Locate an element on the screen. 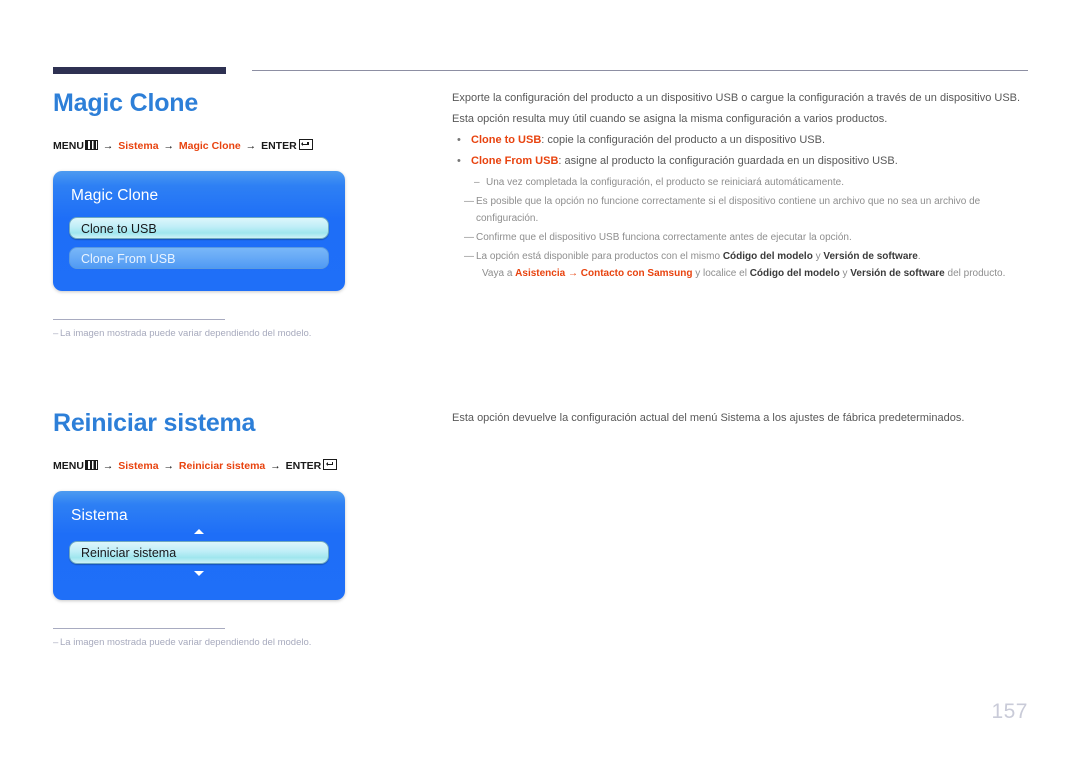  breadcrumb-reiniciar-sistema: Reiniciar sistema is located at coordinates (222, 466).